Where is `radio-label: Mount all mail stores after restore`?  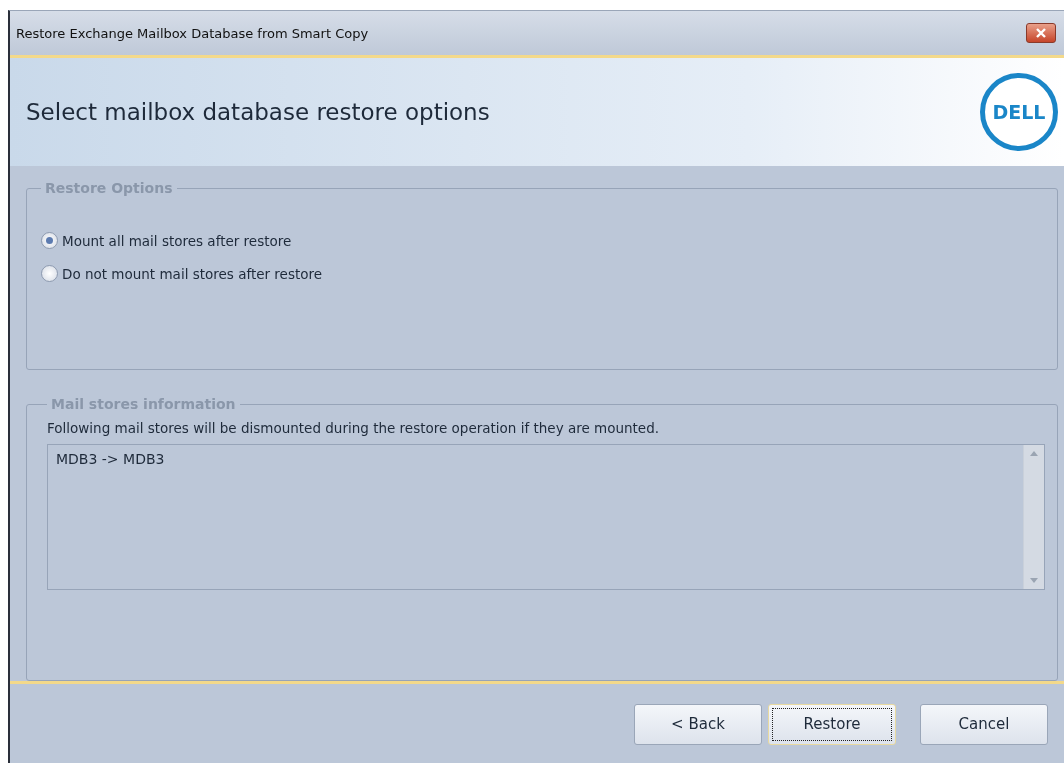 radio-label: Mount all mail stores after restore is located at coordinates (177, 240).